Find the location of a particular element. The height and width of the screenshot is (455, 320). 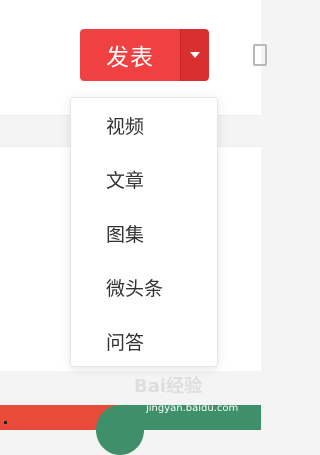

notification-icon is located at coordinates (260, 55).